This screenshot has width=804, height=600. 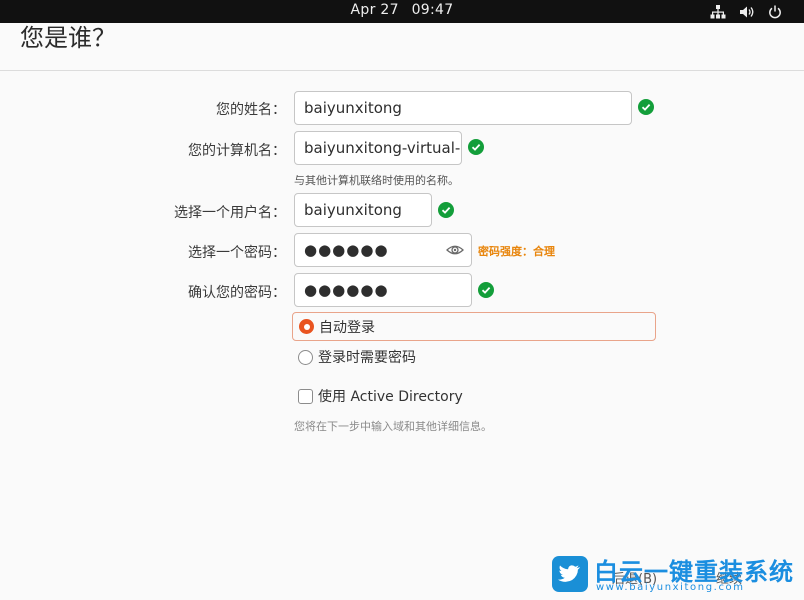 I want to click on confirm-password-field: ●●●●●●, so click(x=383, y=290).